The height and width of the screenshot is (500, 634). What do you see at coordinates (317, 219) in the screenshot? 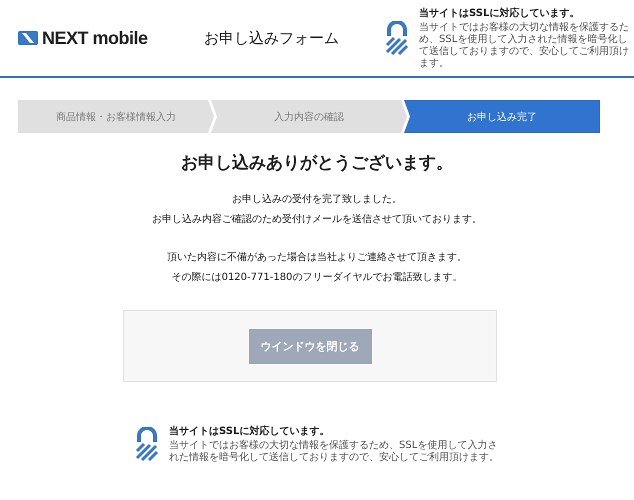
I see `message-text: お申し込み内容ご確認のため受付けメールを送信させて頂いております。` at bounding box center [317, 219].